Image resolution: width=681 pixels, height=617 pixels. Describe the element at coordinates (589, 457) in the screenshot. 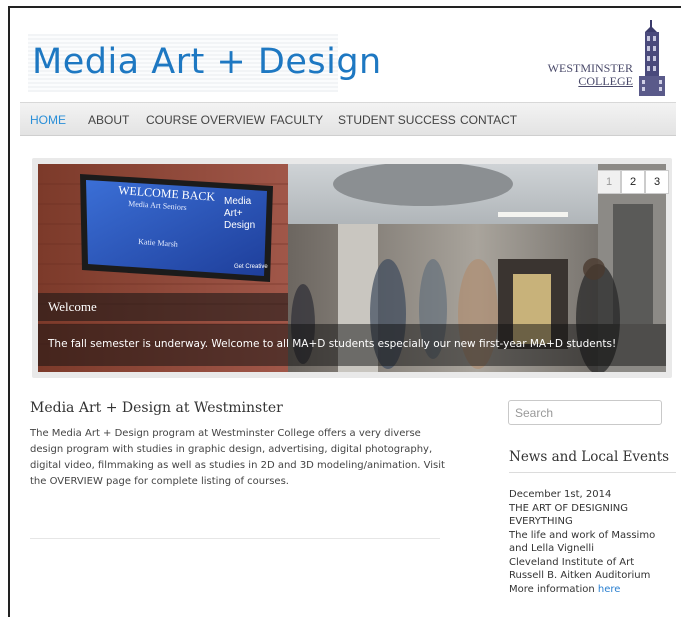

I see `news-heading: News and Local Events` at that location.